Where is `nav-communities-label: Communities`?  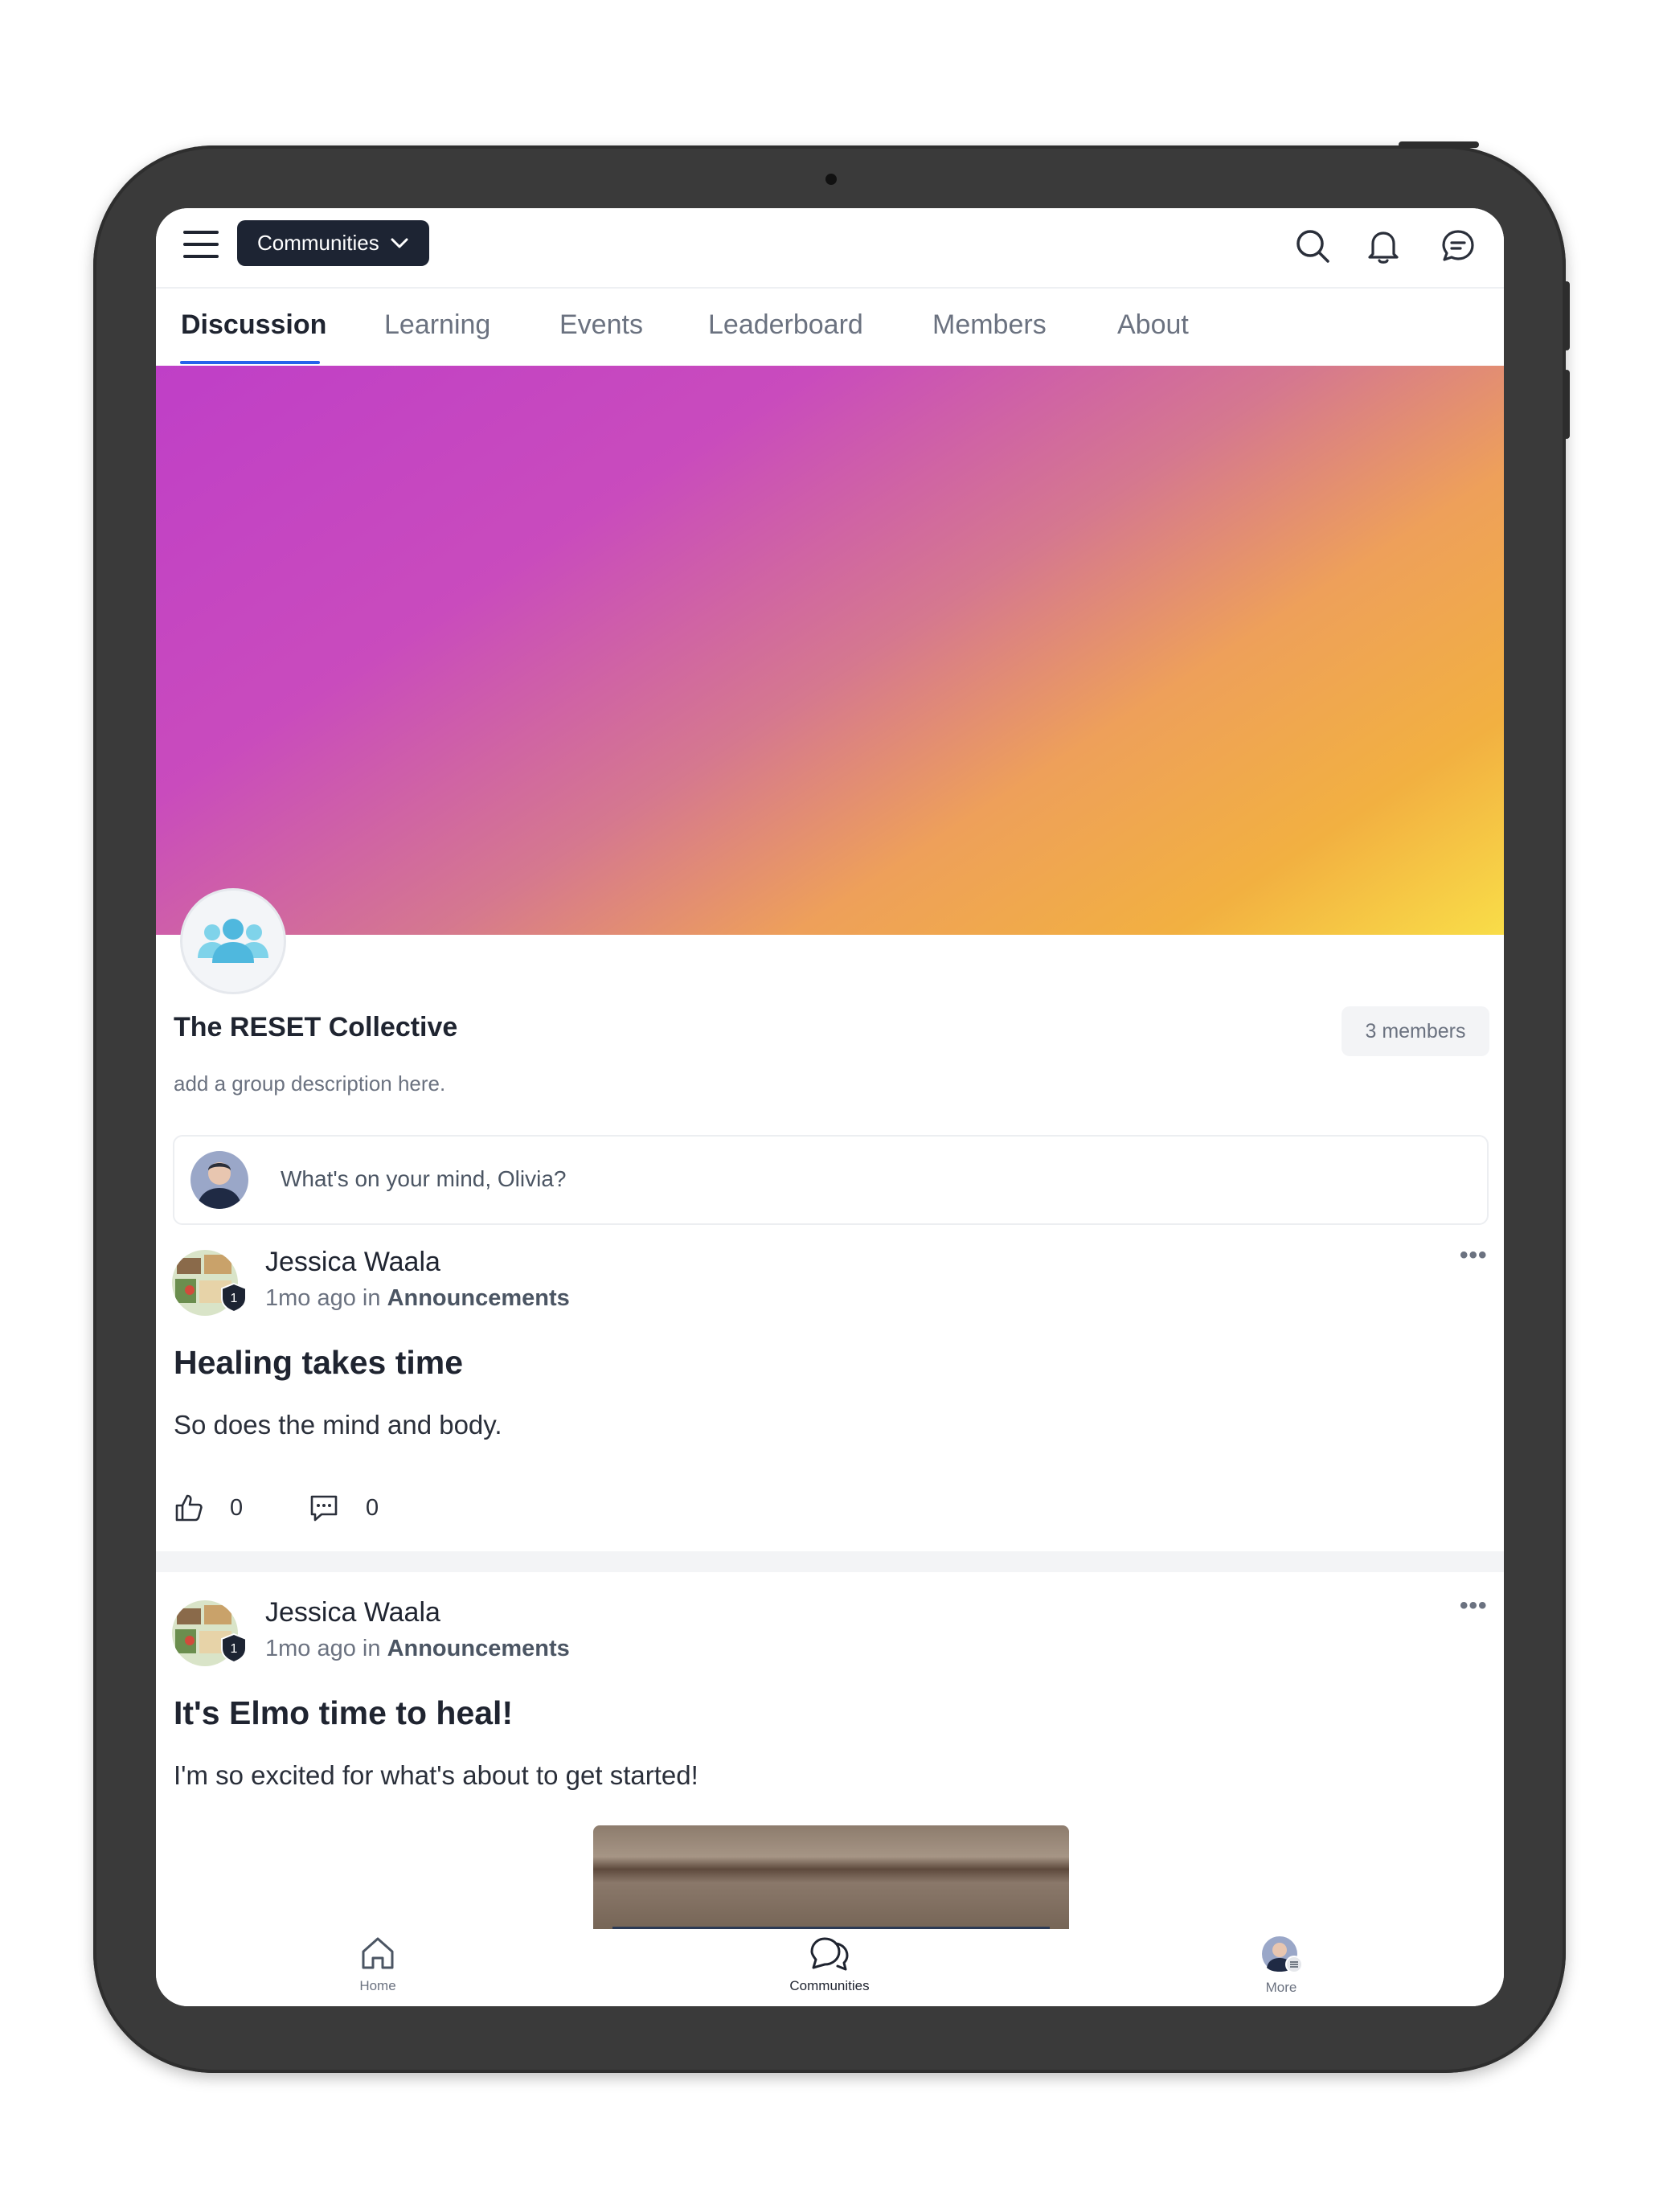
nav-communities-label: Communities is located at coordinates (829, 1985).